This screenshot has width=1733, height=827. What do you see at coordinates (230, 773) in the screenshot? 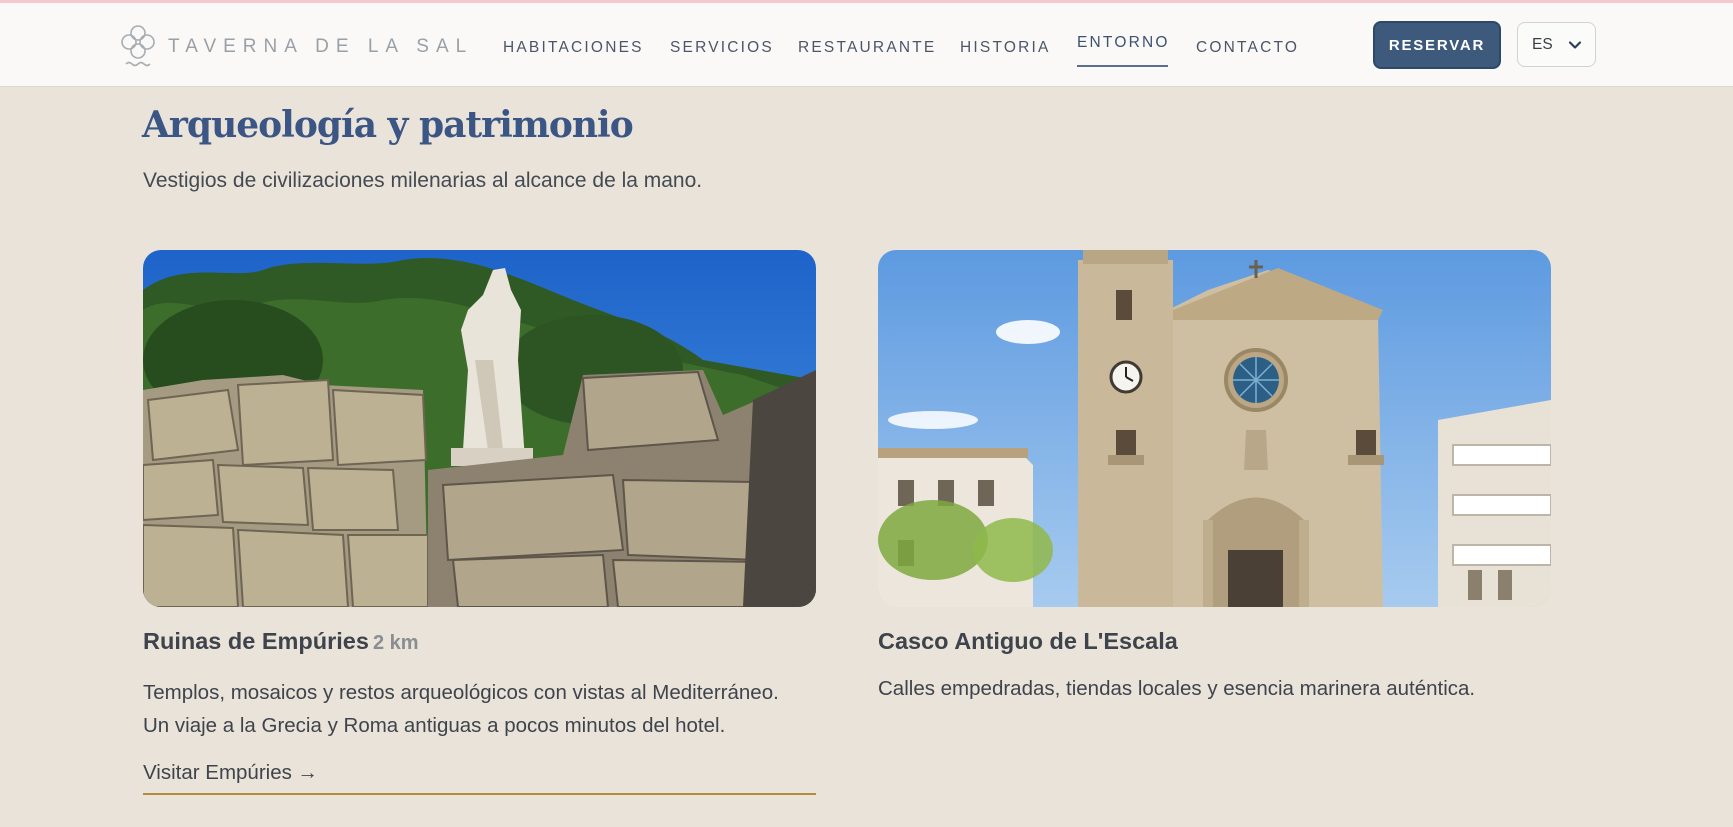
I see `visit-empuries-link: Visitar Empúries →` at bounding box center [230, 773].